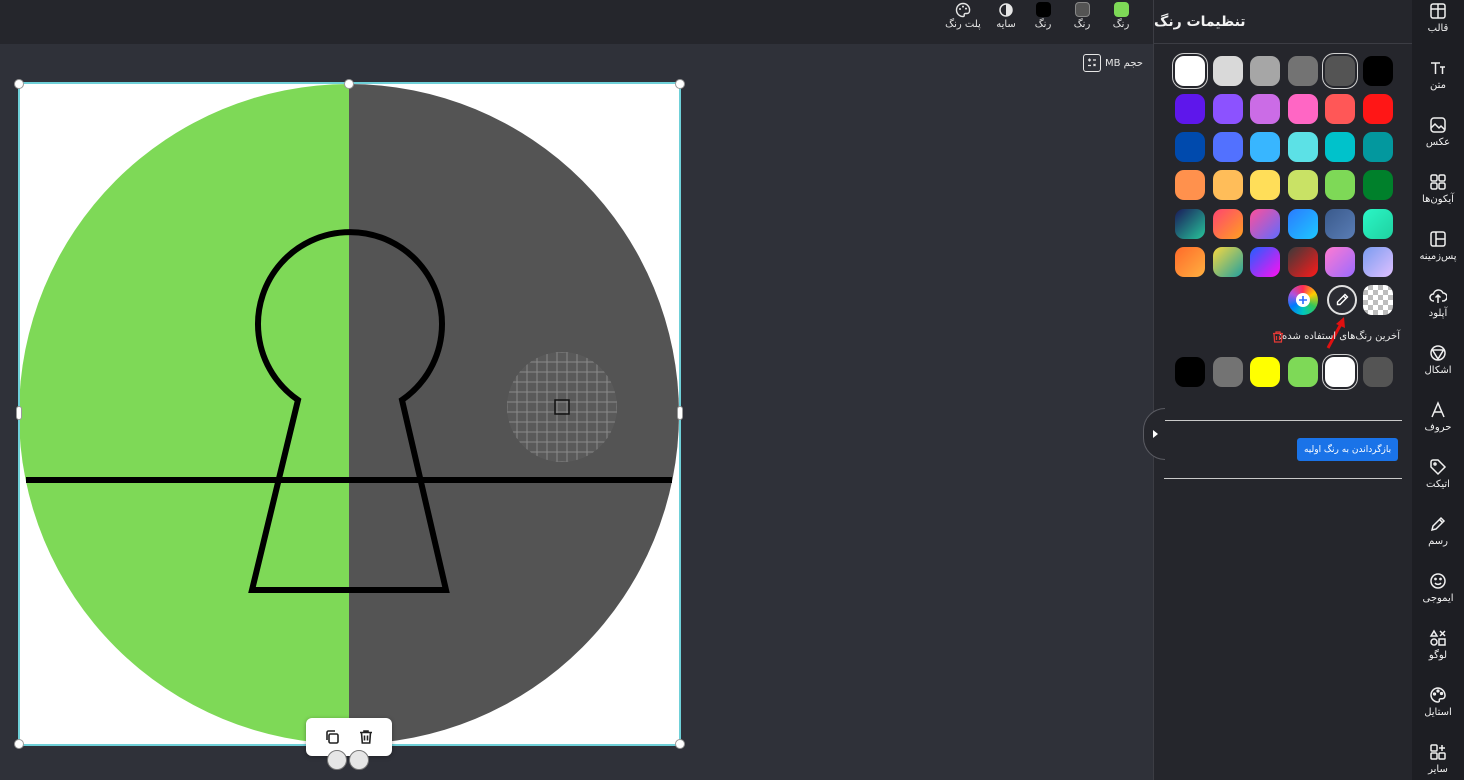  What do you see at coordinates (1342, 300) in the screenshot?
I see `eyedropper-button` at bounding box center [1342, 300].